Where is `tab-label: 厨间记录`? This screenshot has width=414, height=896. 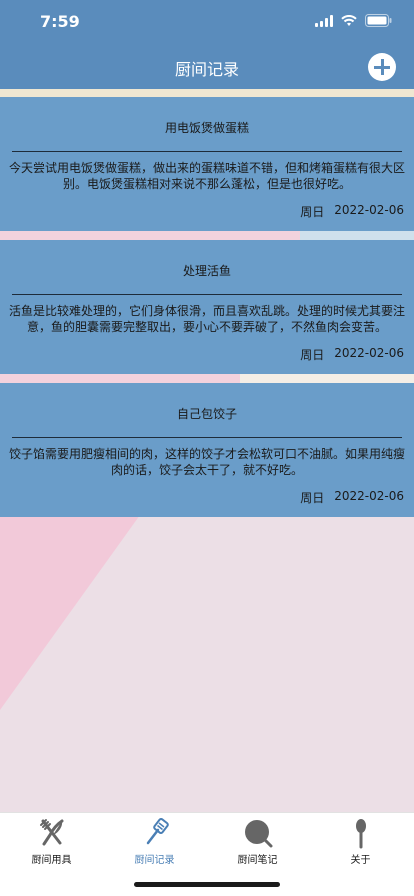 tab-label: 厨间记录 is located at coordinates (154, 860).